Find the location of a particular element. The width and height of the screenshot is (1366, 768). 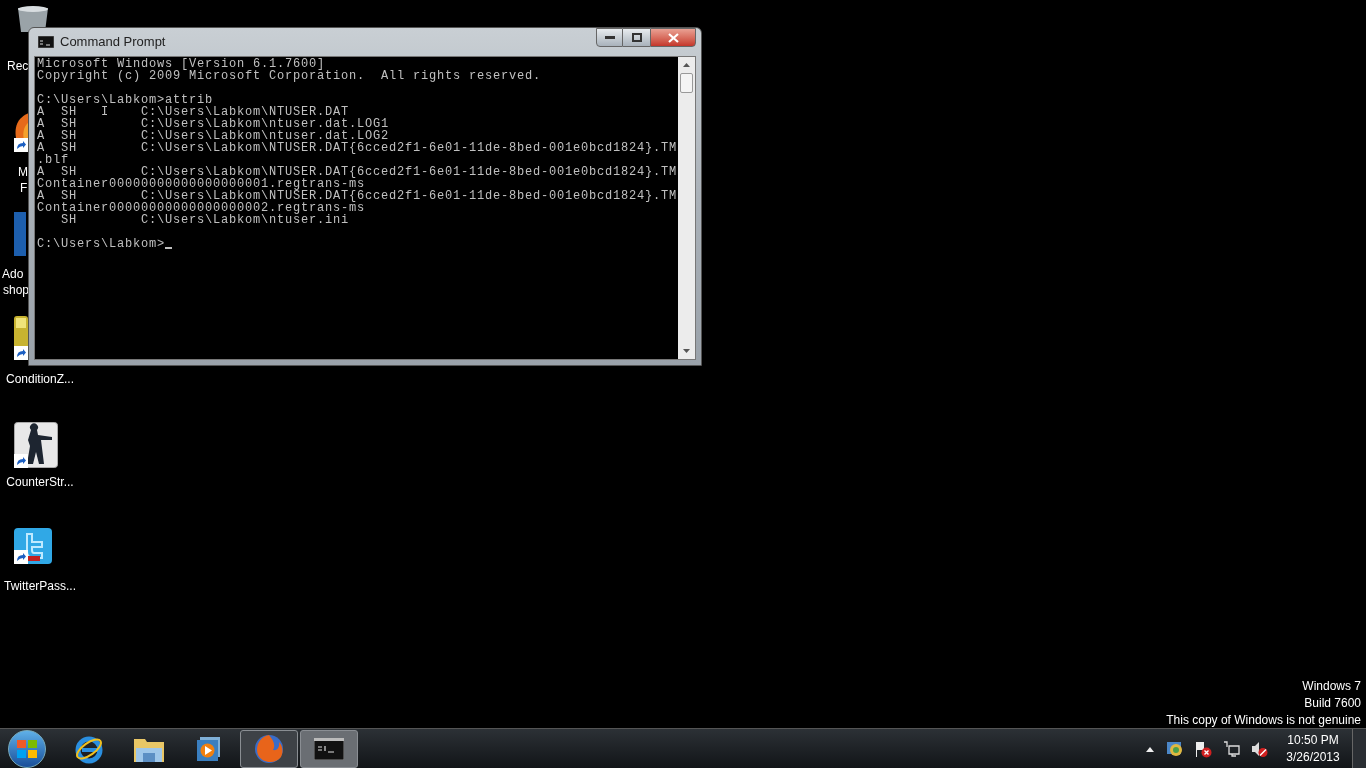

genuine-notice-text: This copy of Windows is not genuine is located at coordinates (1263, 720).